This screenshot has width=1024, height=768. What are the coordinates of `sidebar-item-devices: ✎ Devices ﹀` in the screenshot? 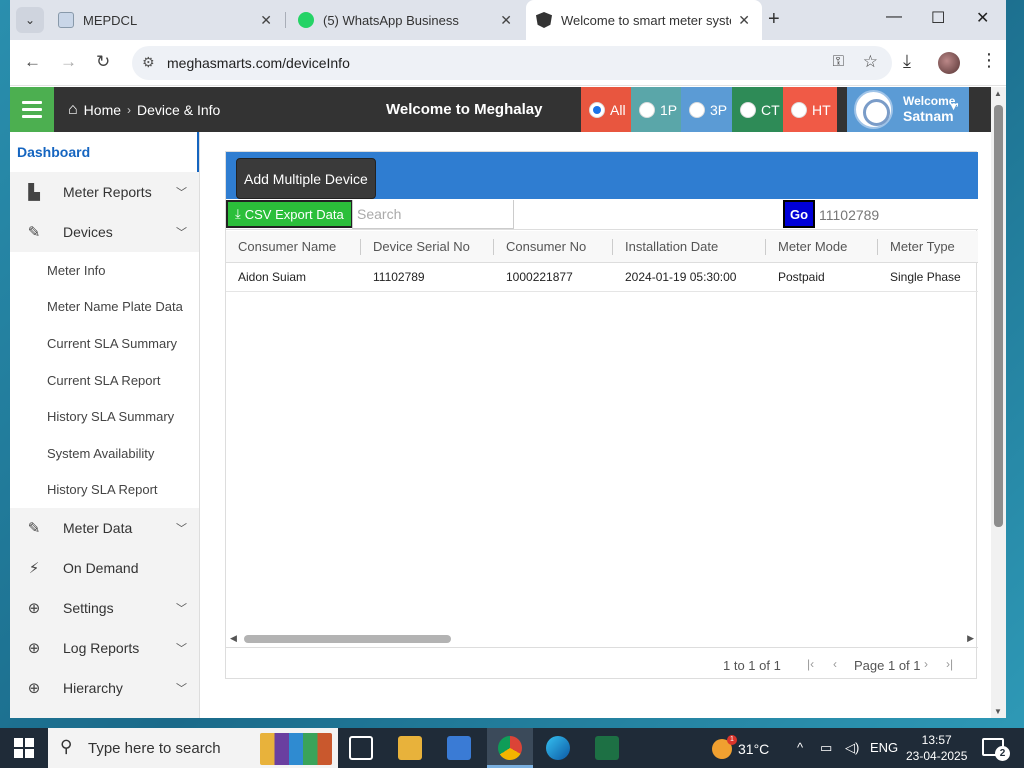 It's located at (104, 232).